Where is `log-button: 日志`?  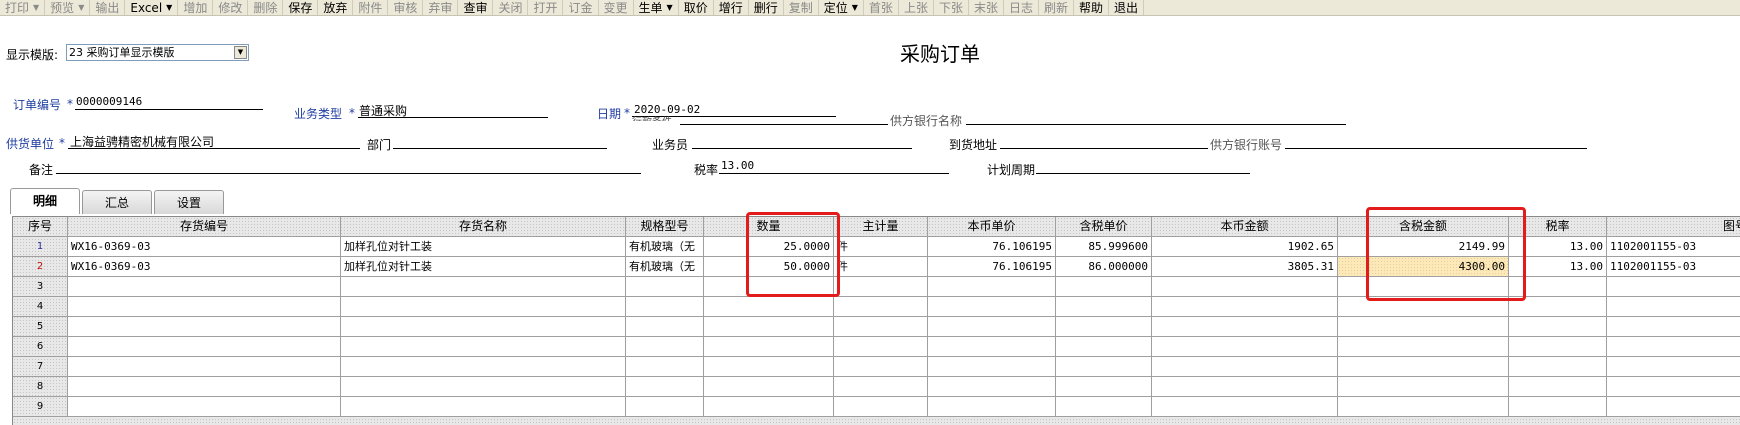 log-button: 日志 is located at coordinates (1021, 7).